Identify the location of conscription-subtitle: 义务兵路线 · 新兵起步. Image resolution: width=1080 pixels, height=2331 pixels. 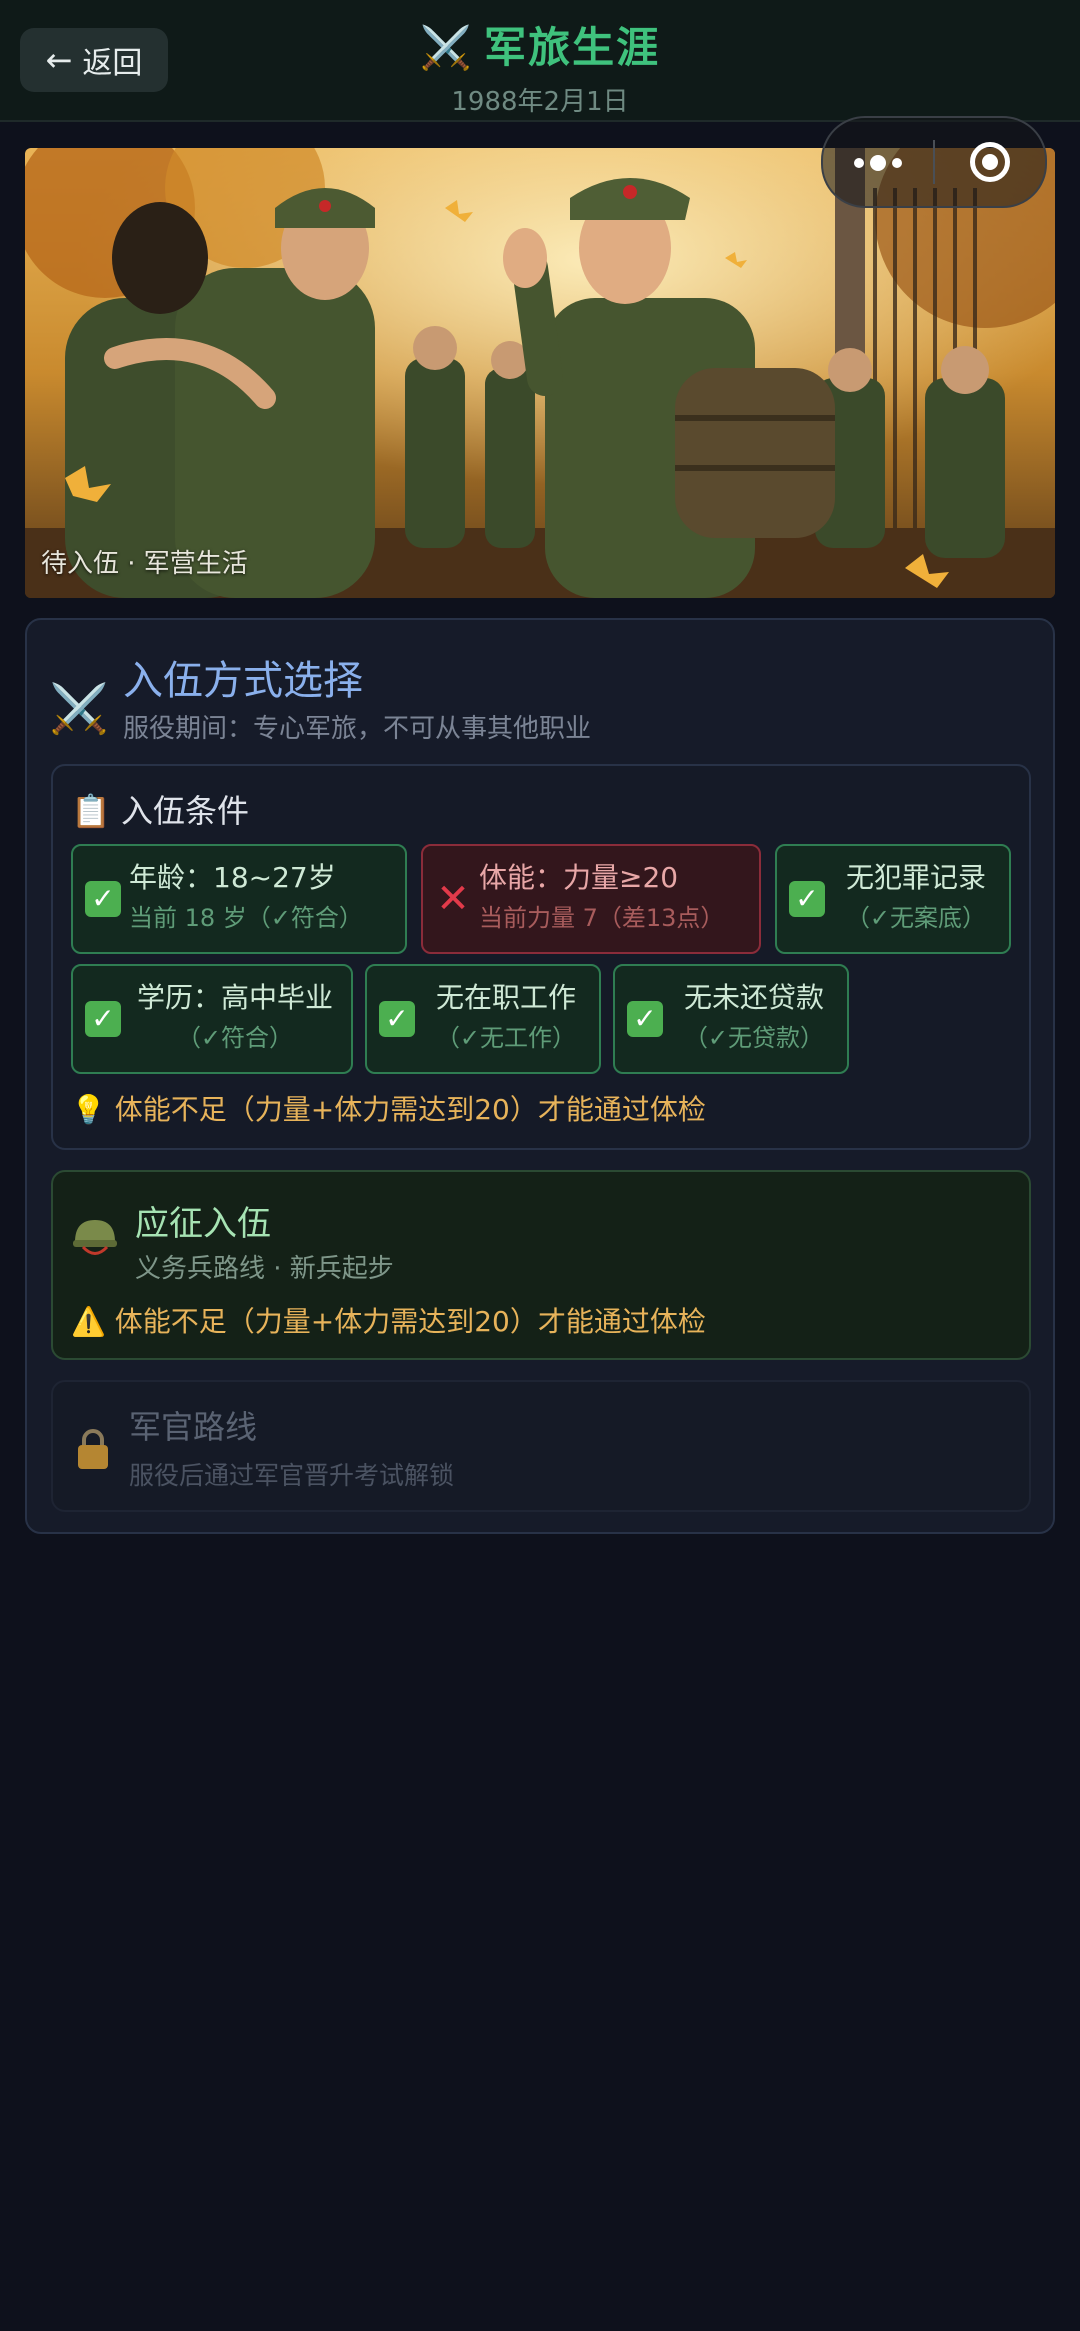
(264, 1269).